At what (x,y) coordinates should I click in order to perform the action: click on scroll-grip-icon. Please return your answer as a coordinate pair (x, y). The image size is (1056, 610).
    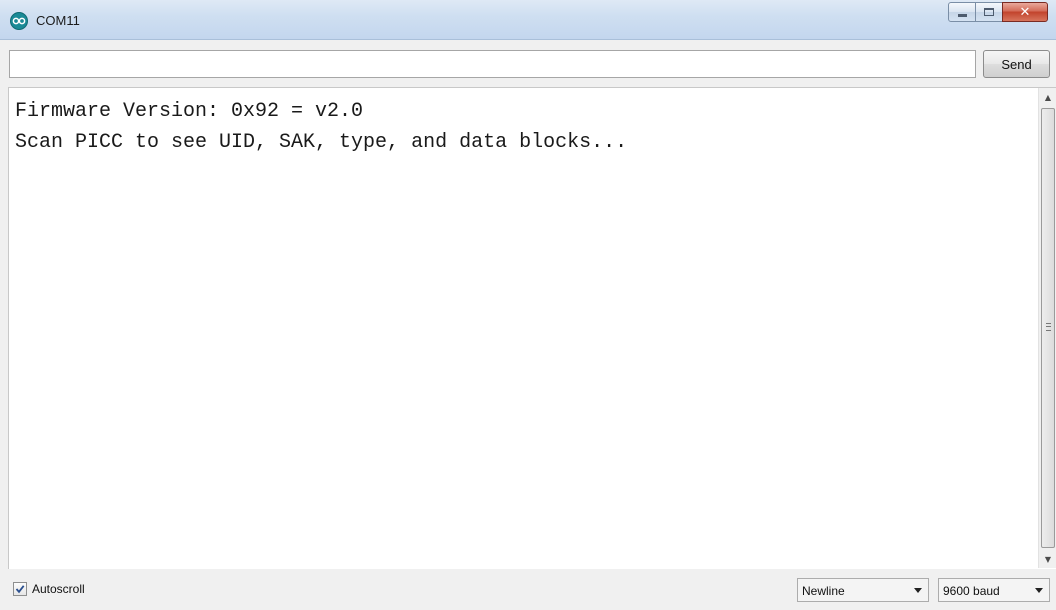
    Looking at the image, I should click on (1048, 327).